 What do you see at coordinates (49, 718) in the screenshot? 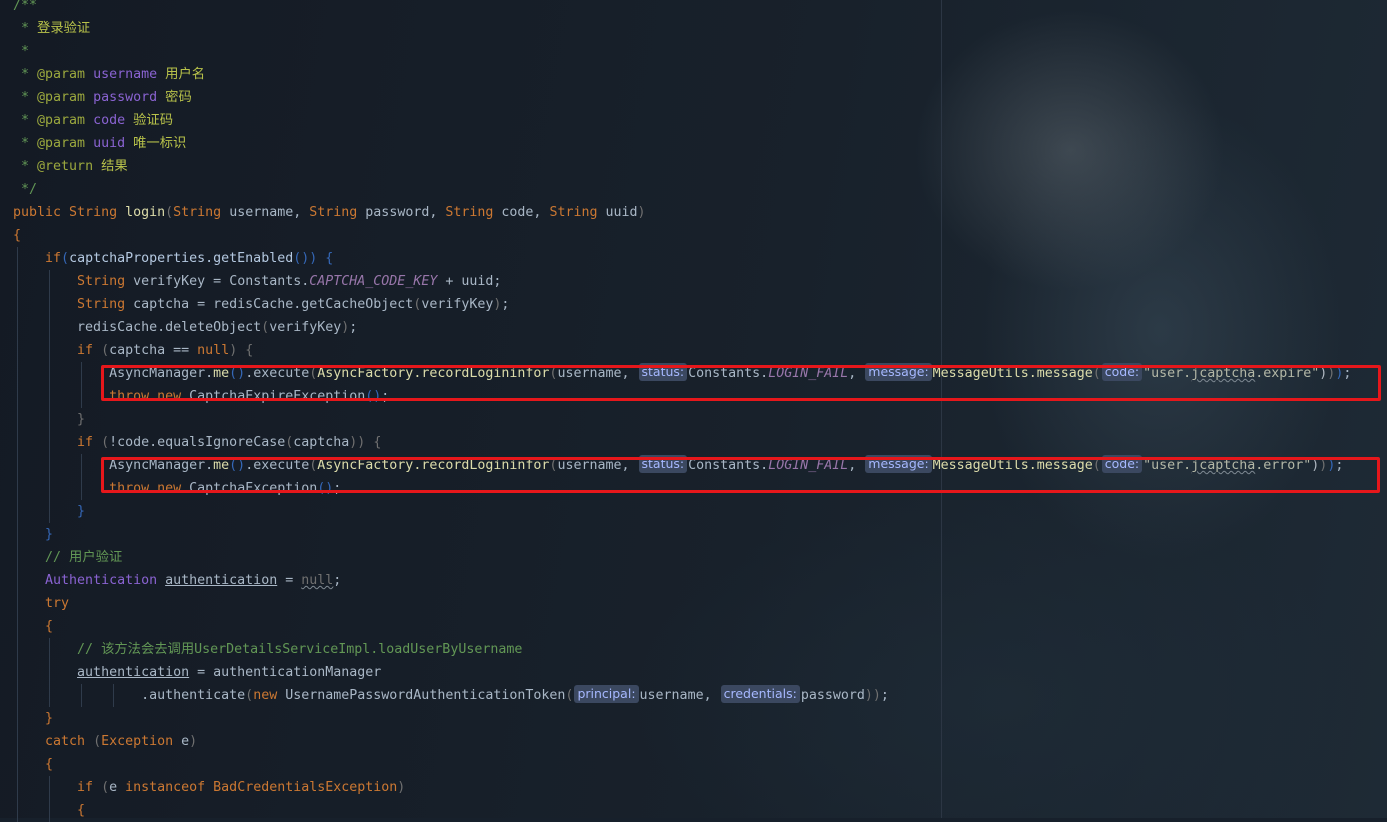
I see `code-token: }` at bounding box center [49, 718].